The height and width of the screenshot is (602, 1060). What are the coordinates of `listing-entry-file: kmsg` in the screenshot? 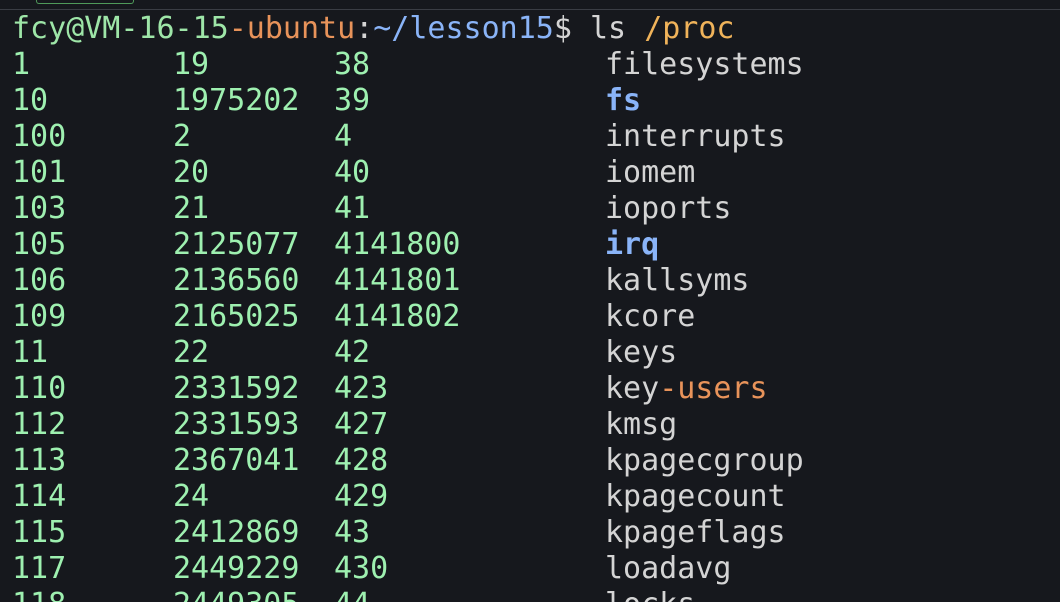 It's located at (641, 425).